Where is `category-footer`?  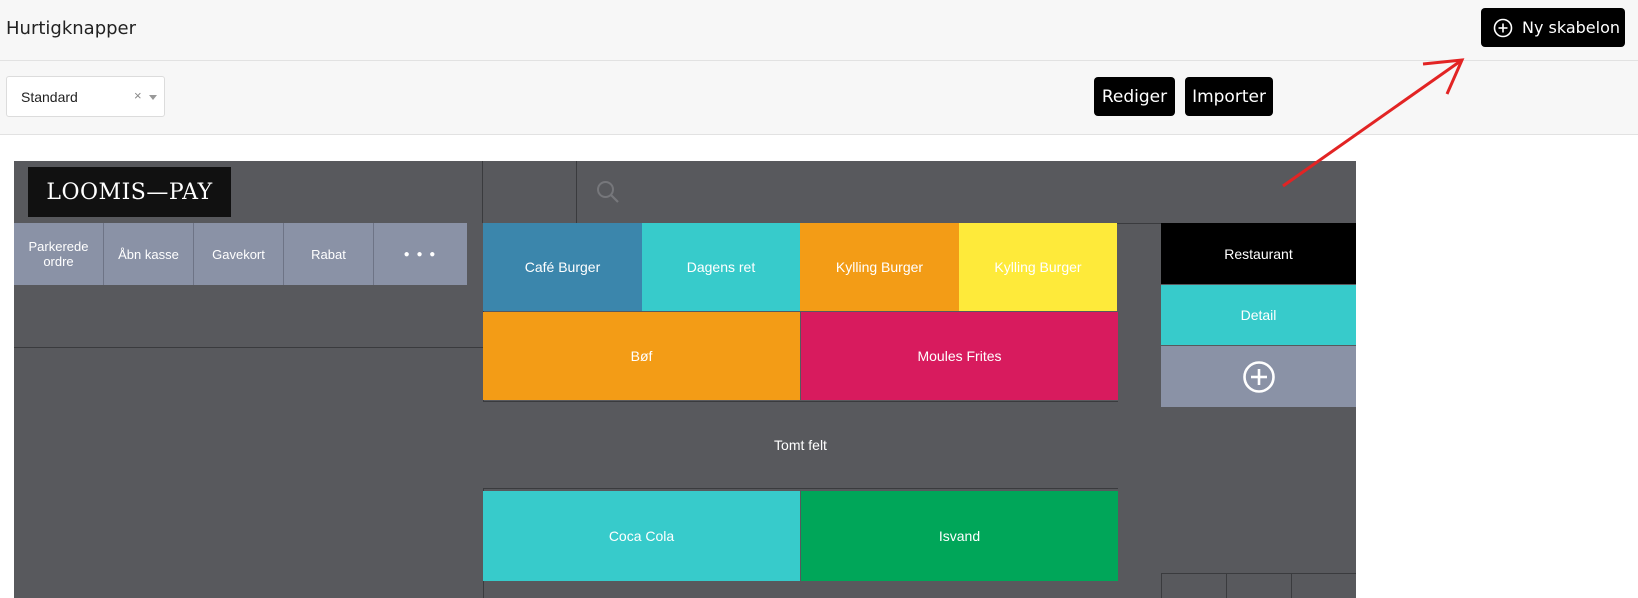 category-footer is located at coordinates (1258, 585).